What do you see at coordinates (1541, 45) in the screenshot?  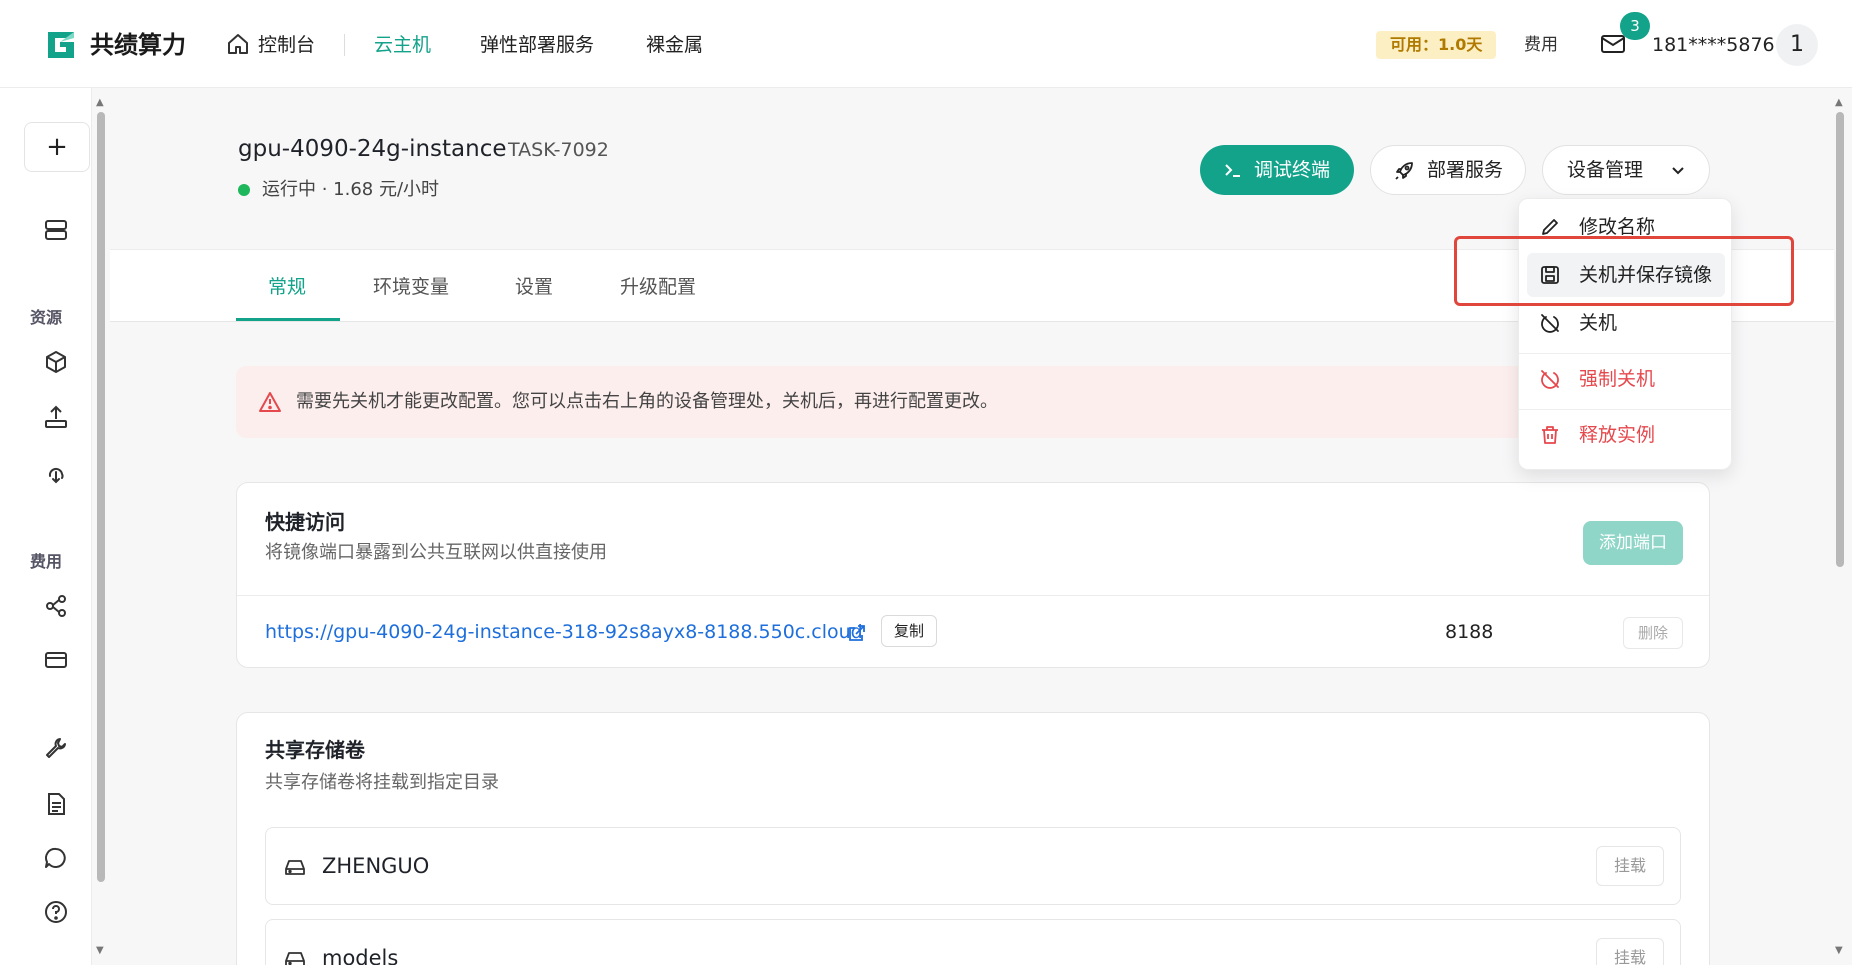 I see `fee-link: 费用` at bounding box center [1541, 45].